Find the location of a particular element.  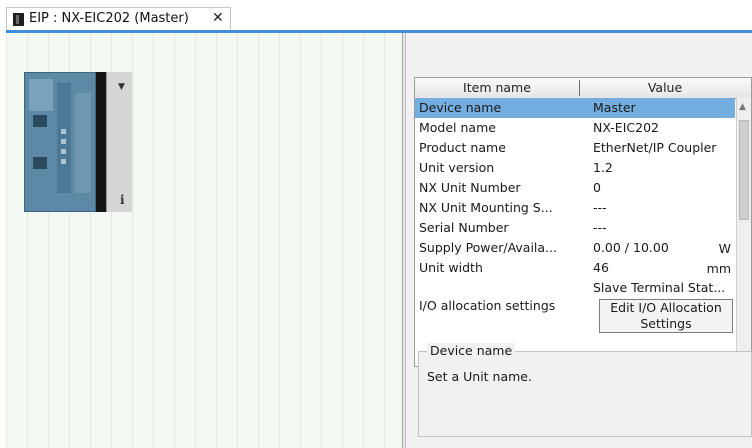

property-value: 0 is located at coordinates (597, 187).